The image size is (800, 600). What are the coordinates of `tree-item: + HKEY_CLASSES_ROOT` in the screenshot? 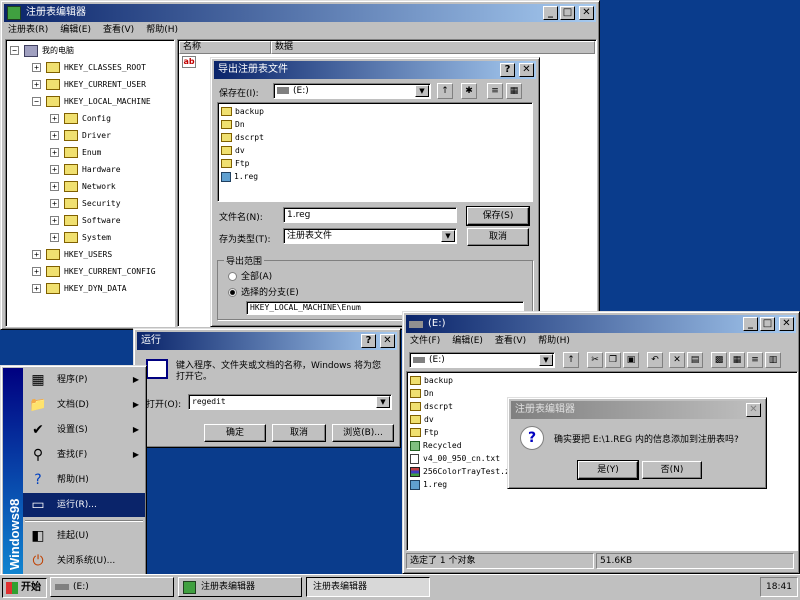 It's located at (89, 67).